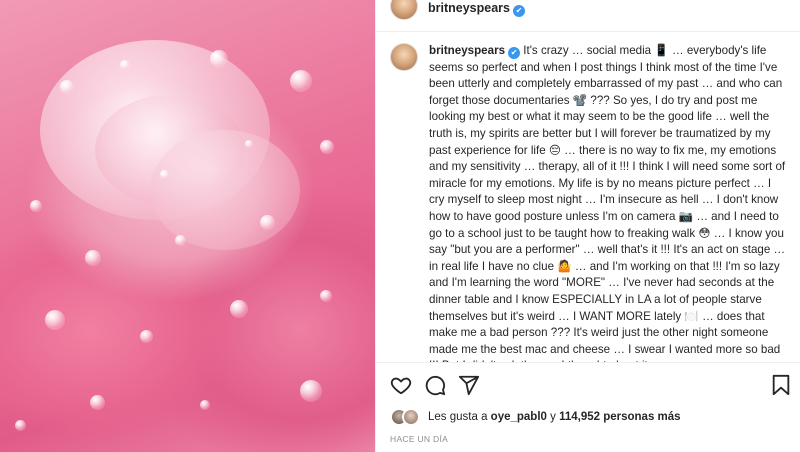  Describe the element at coordinates (458, 417) in the screenshot. I see `likes-prefix: Les gusta a` at that location.